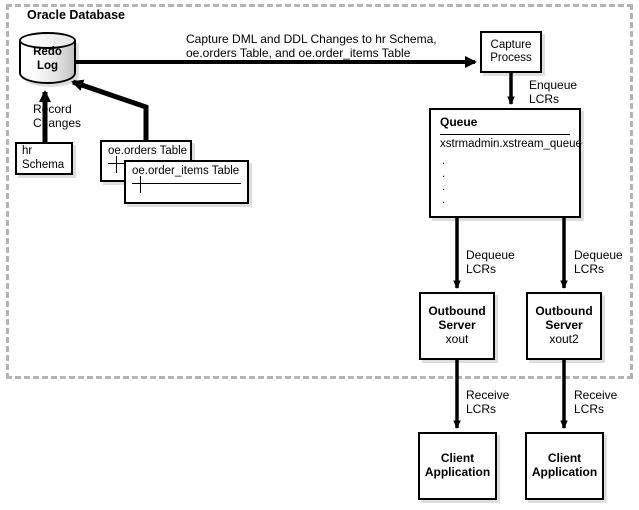 The height and width of the screenshot is (510, 639). I want to click on edge-label-enqueue-lcrs: Enqueue LCRs, so click(553, 92).